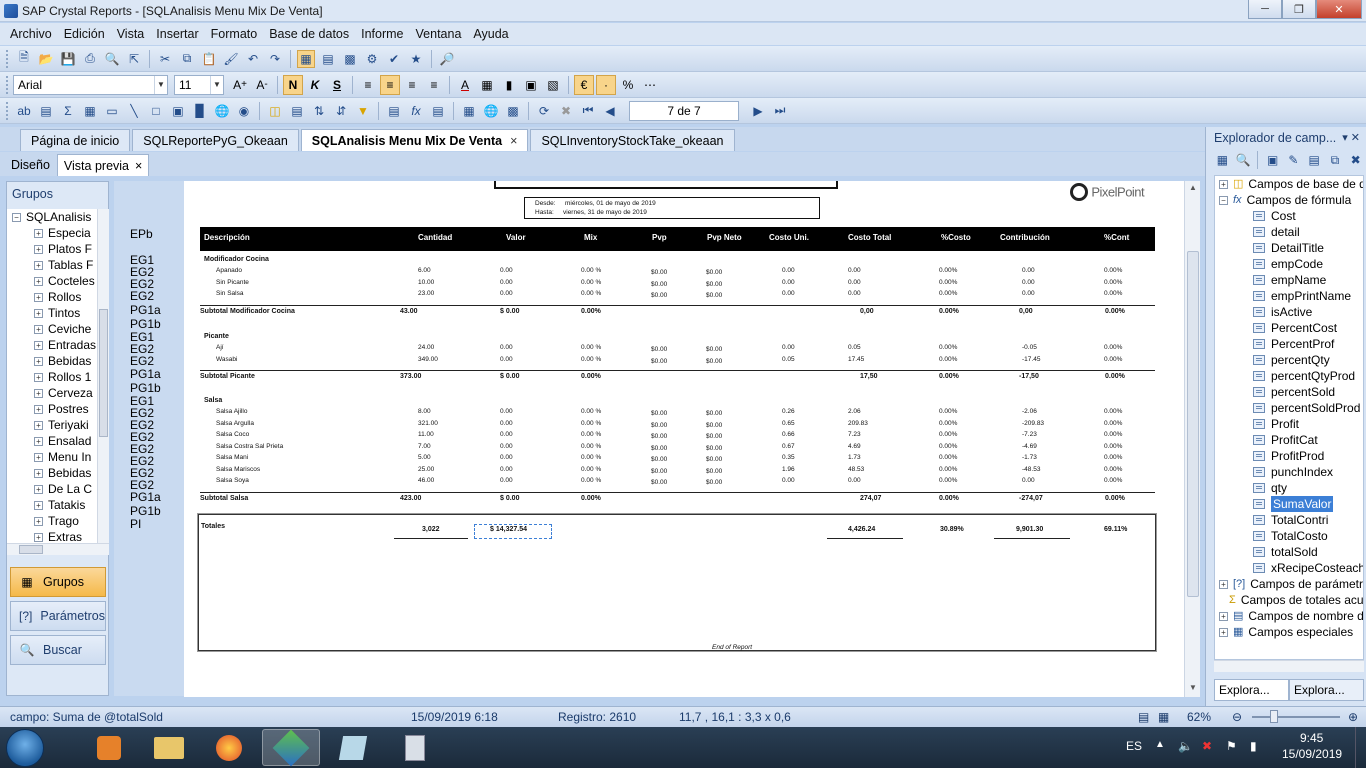 The width and height of the screenshot is (1366, 768). I want to click on template-icon: ▤, so click(438, 111).